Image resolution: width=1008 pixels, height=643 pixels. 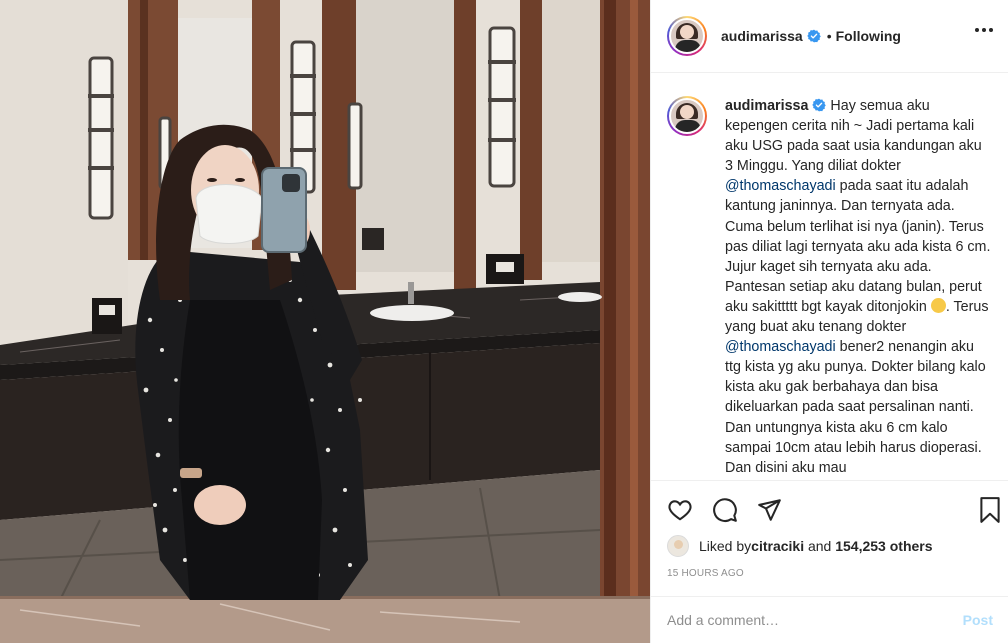 I want to click on bookmark-icon, so click(x=990, y=510).